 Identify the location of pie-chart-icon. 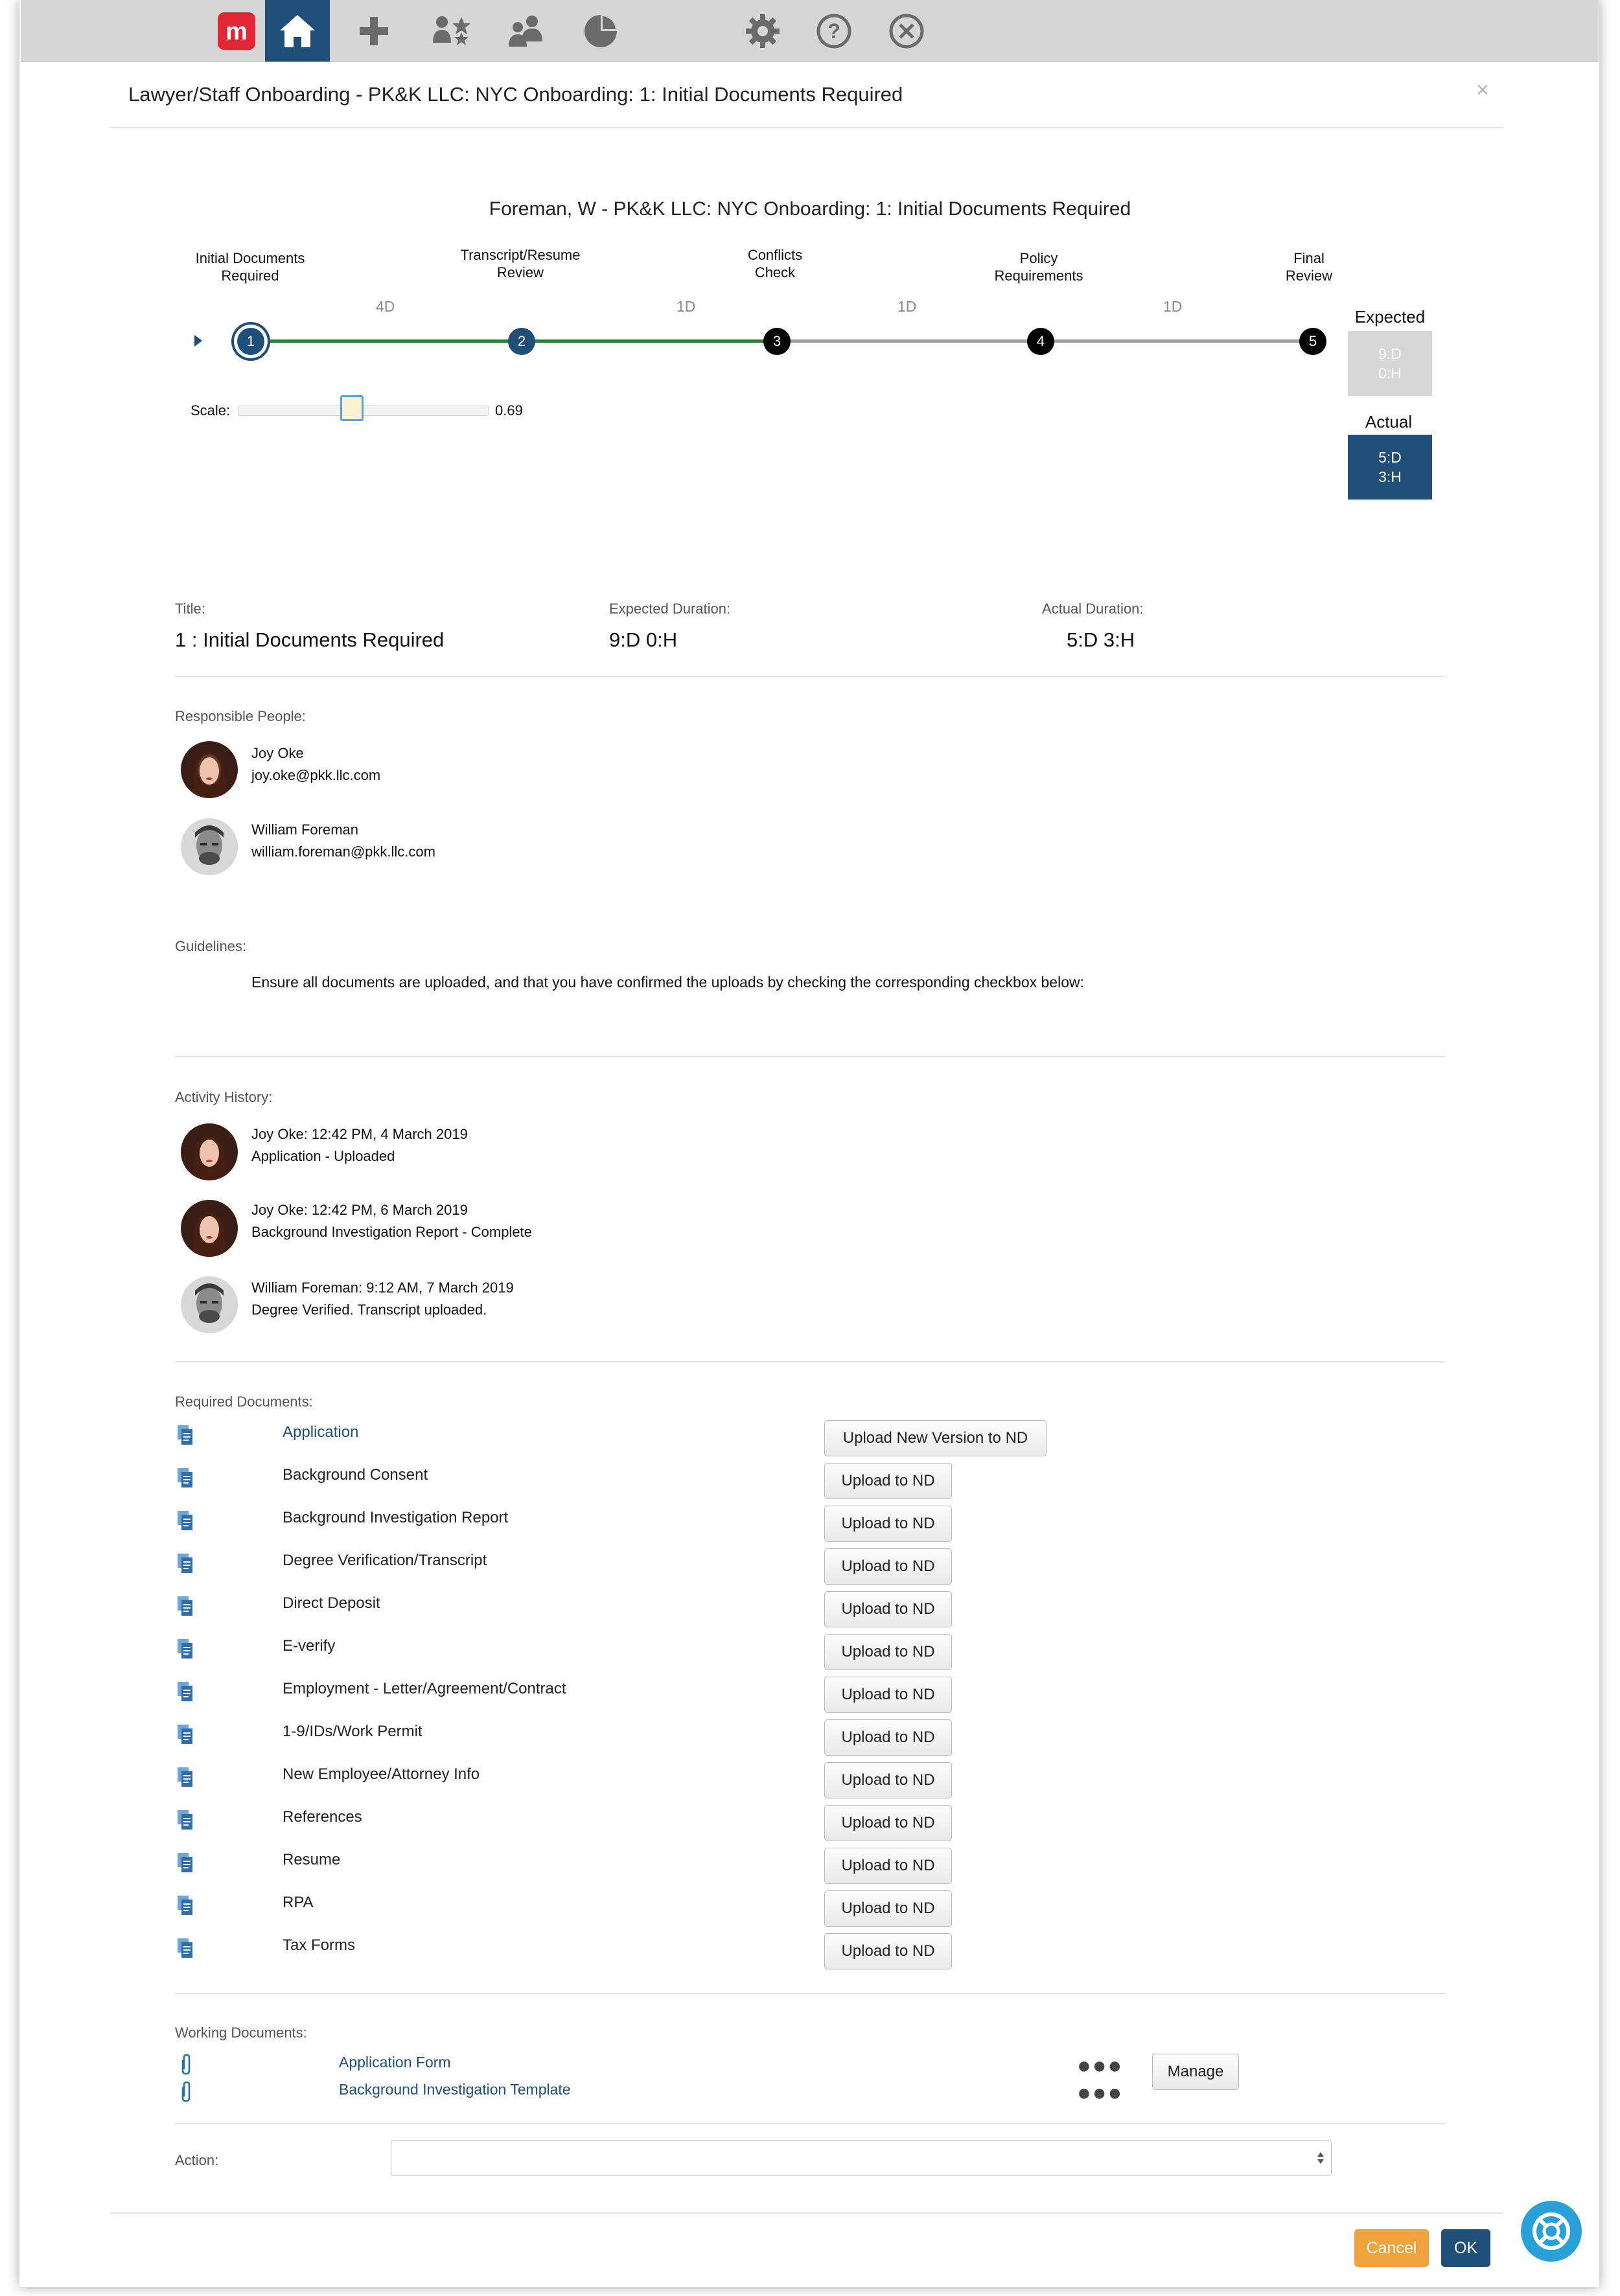
(601, 31).